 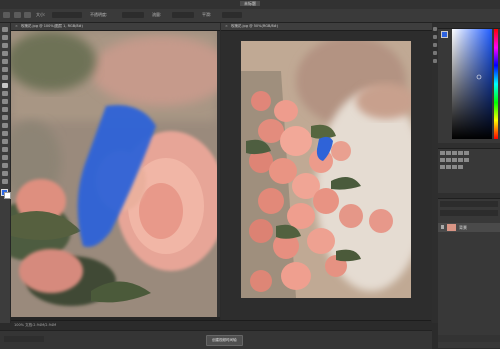 I want to click on marquee-tool-icon, so click(x=5, y=37).